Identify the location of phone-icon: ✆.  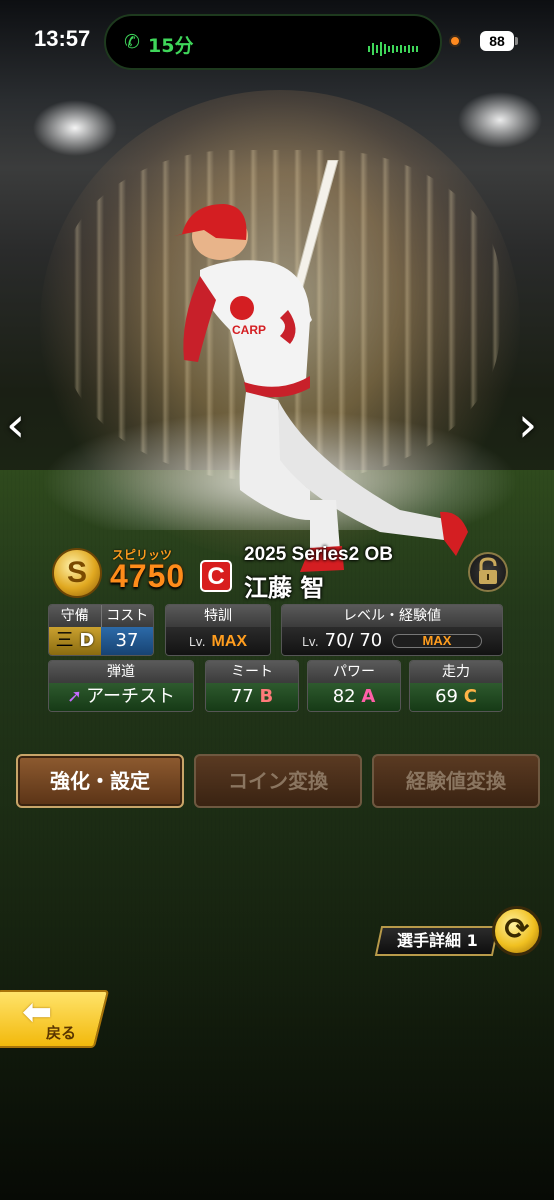
(132, 42).